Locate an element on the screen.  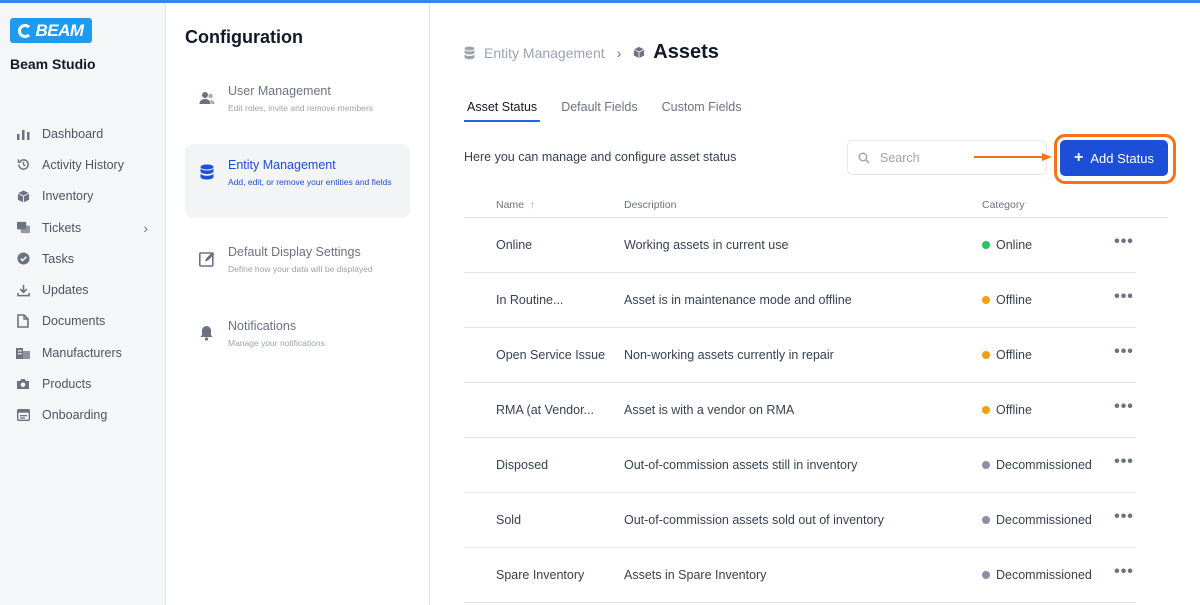
sidebar-item-manufacturers: Manufacturers is located at coordinates (83, 352).